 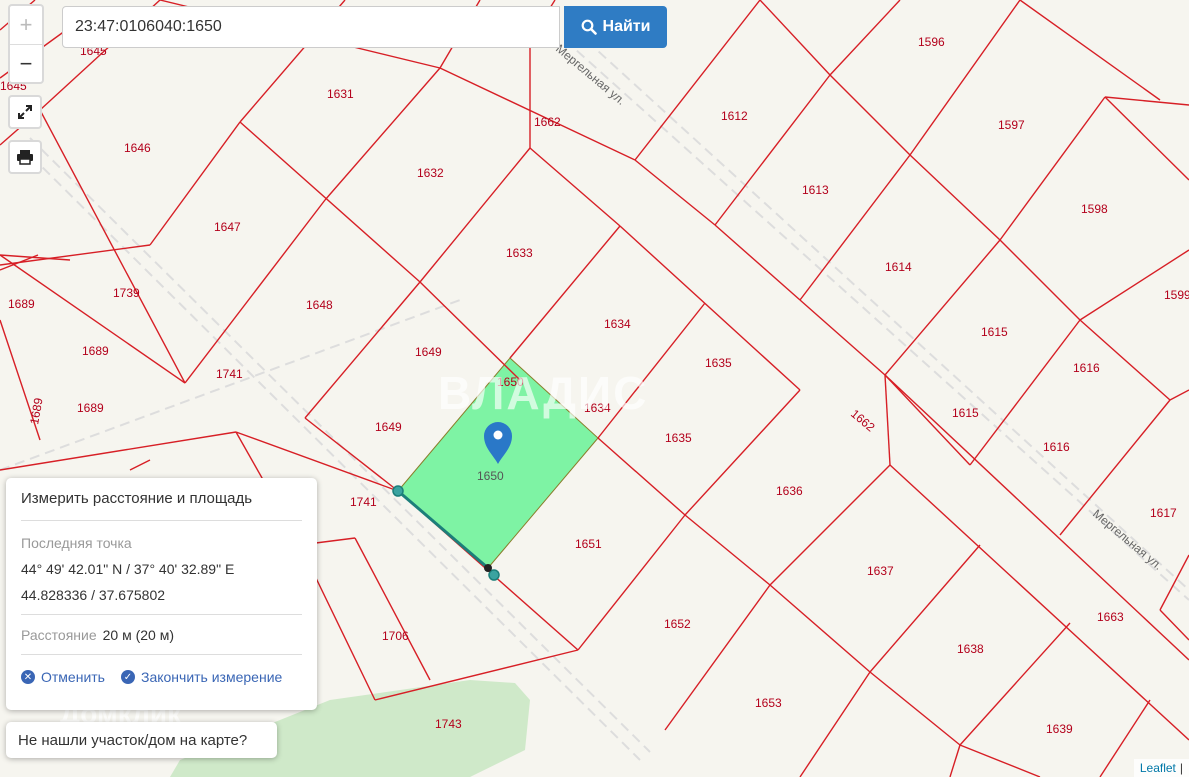 I want to click on parcel-label: 1637, so click(x=880, y=571).